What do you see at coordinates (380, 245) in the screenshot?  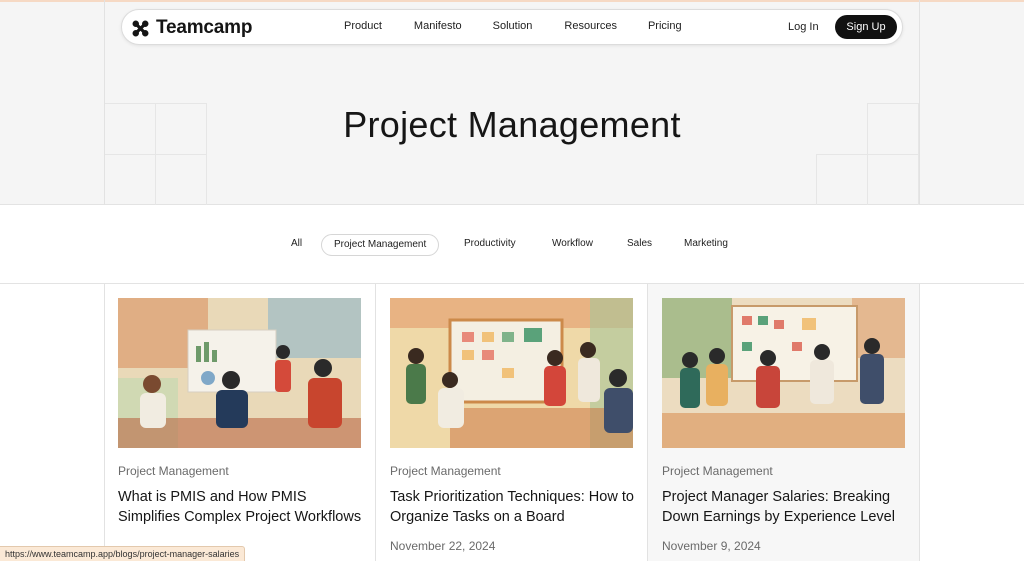 I see `filter-project-management: Project Management` at bounding box center [380, 245].